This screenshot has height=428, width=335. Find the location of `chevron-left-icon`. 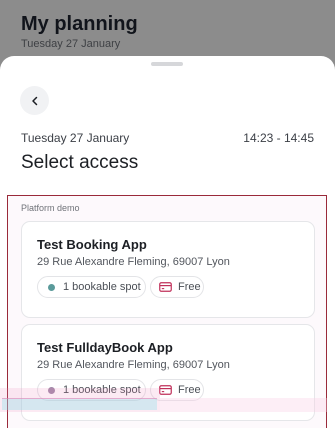

chevron-left-icon is located at coordinates (34, 100).